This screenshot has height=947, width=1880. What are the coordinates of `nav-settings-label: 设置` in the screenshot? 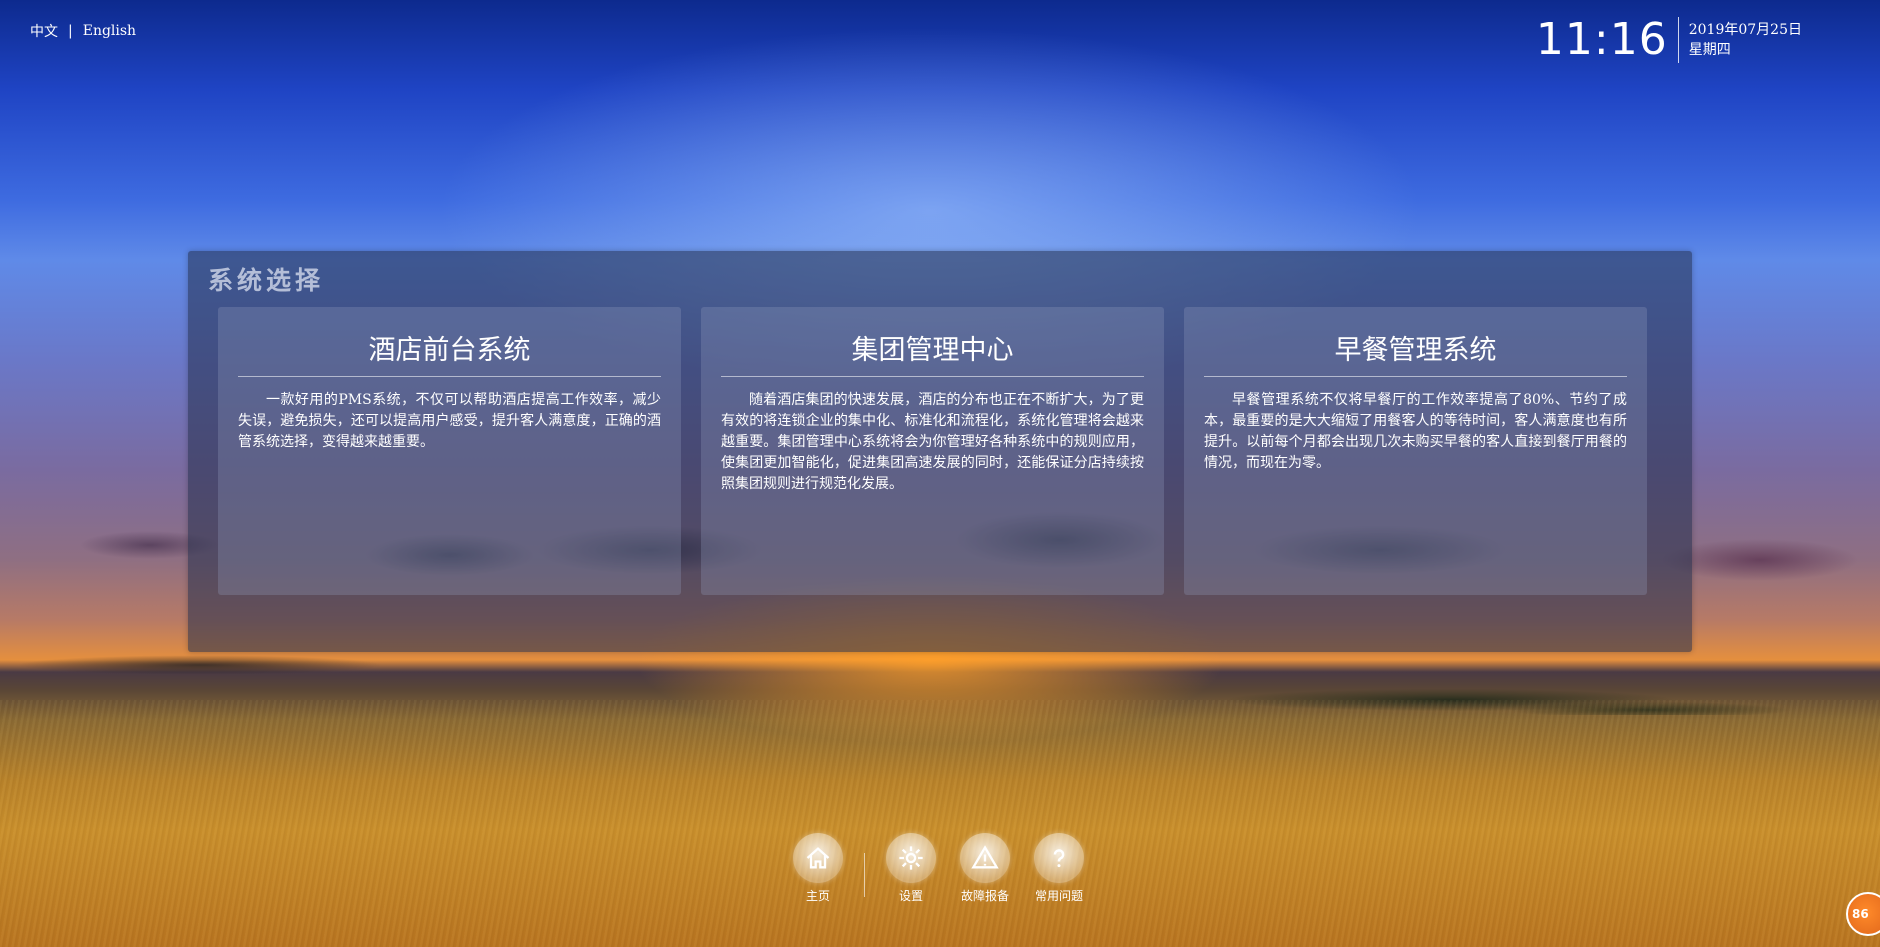 It's located at (910, 896).